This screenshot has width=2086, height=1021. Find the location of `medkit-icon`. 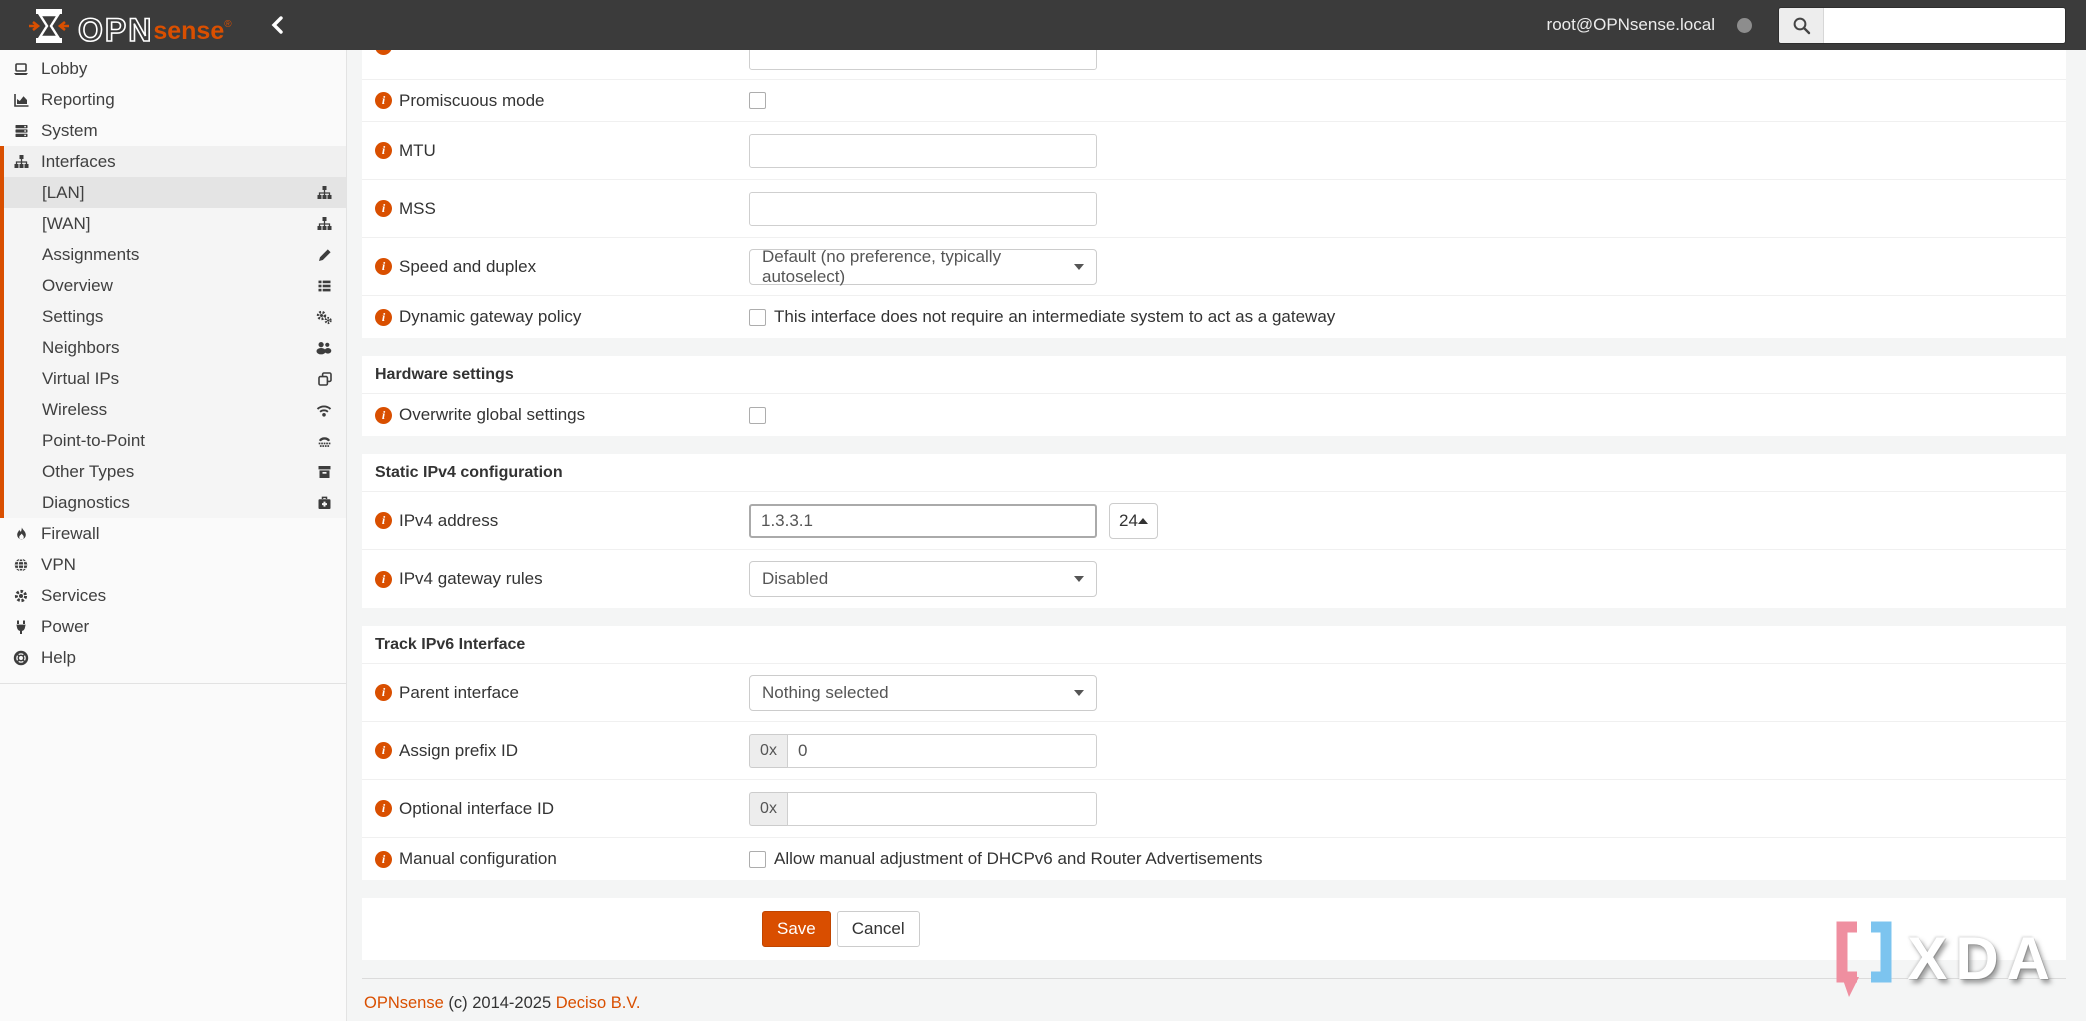

medkit-icon is located at coordinates (324, 503).